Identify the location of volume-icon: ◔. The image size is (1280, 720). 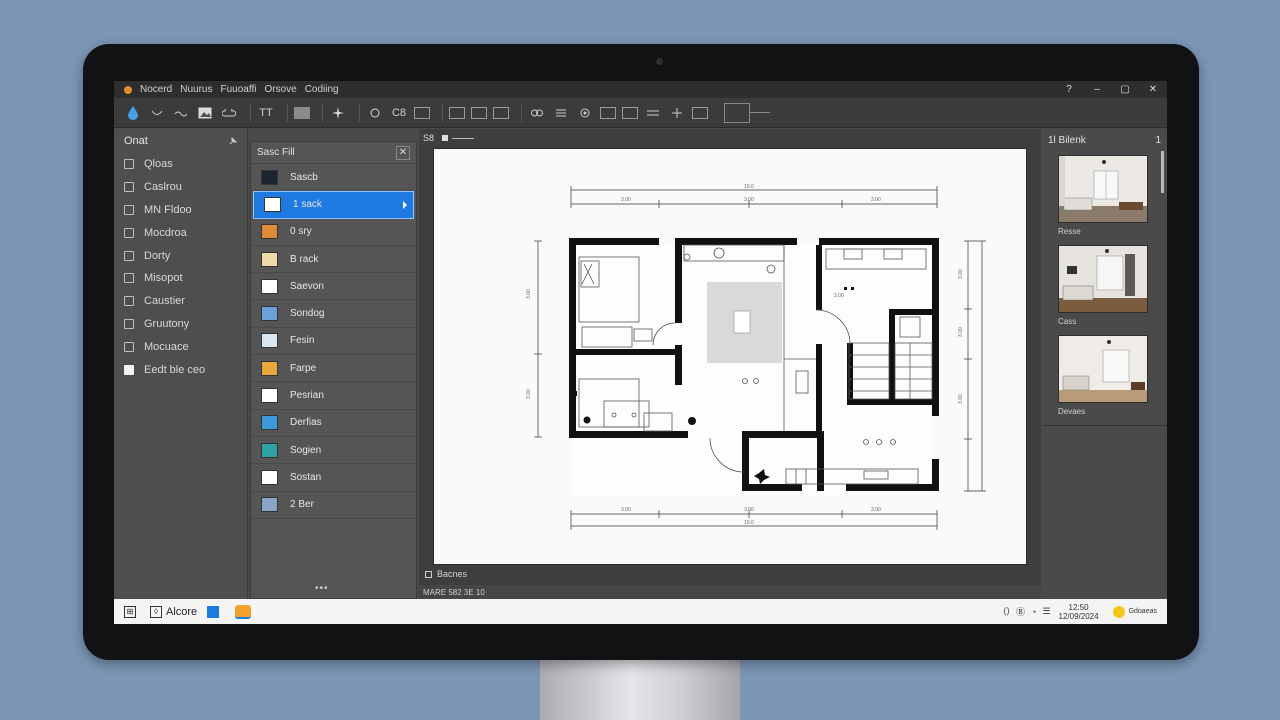
(1033, 612).